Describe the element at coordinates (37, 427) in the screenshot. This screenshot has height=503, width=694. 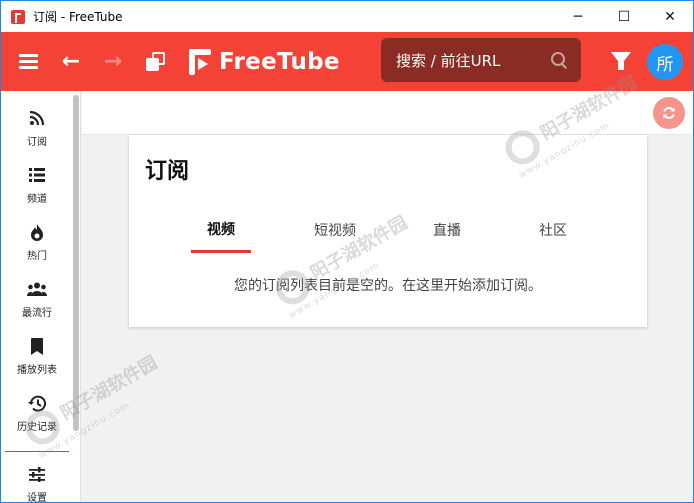
I see `sidebar-item-label: 历史记录` at that location.